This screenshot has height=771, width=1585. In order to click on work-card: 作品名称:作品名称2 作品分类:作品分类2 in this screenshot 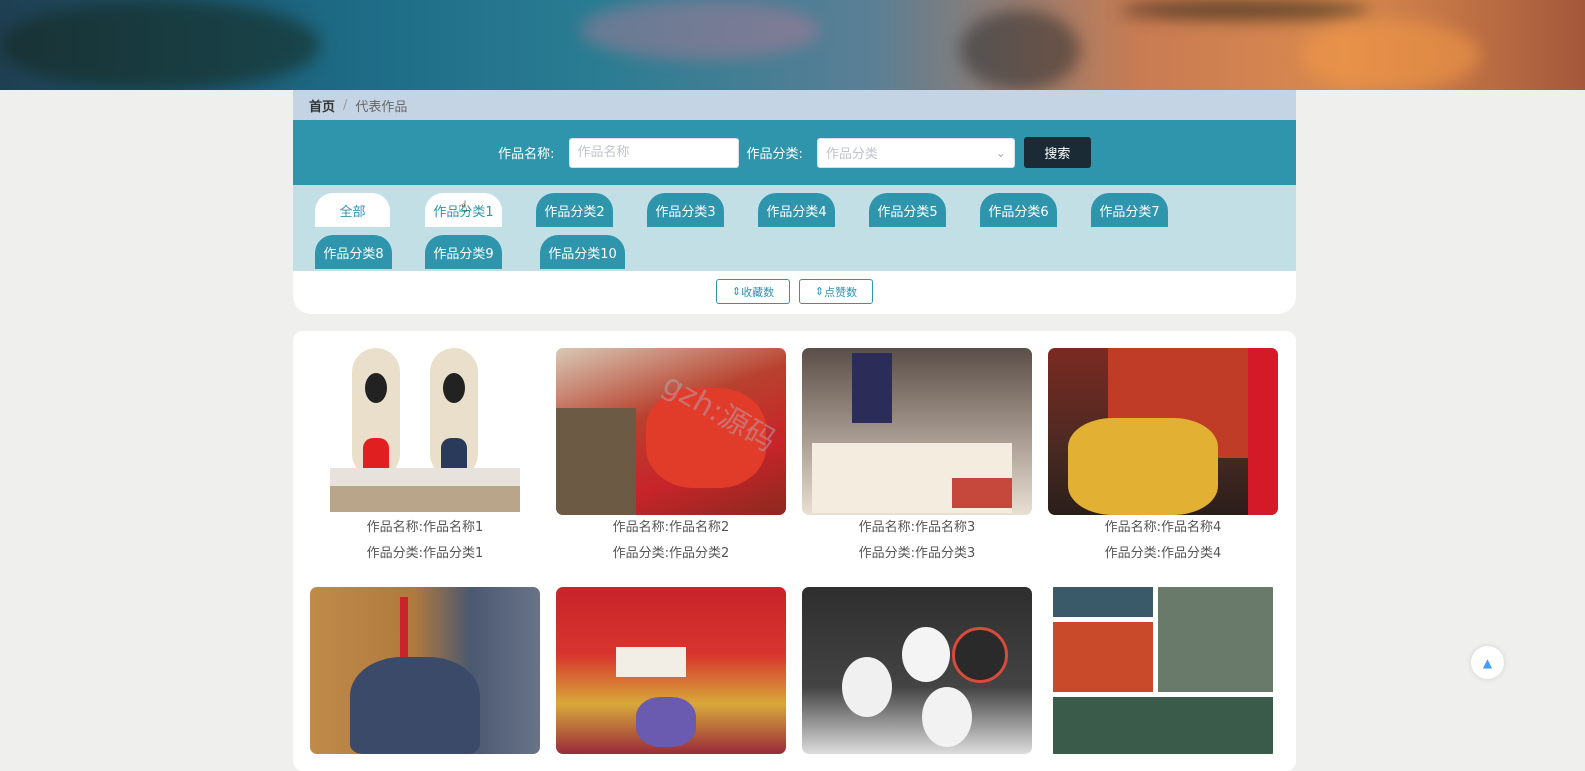, I will do `click(671, 457)`.